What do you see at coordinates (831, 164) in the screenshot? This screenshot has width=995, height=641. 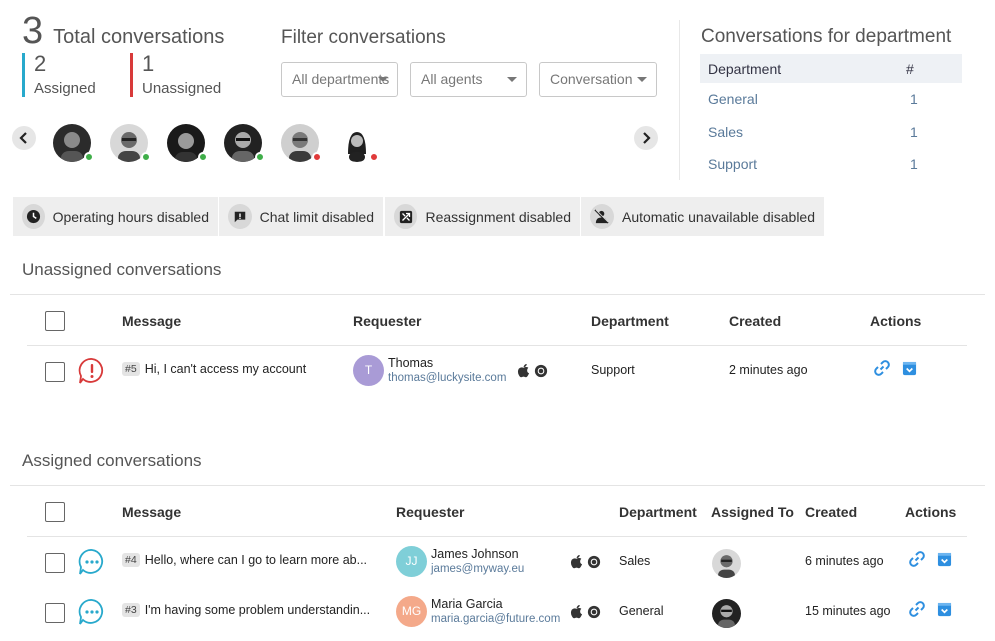 I see `department-row-support: Support 1` at bounding box center [831, 164].